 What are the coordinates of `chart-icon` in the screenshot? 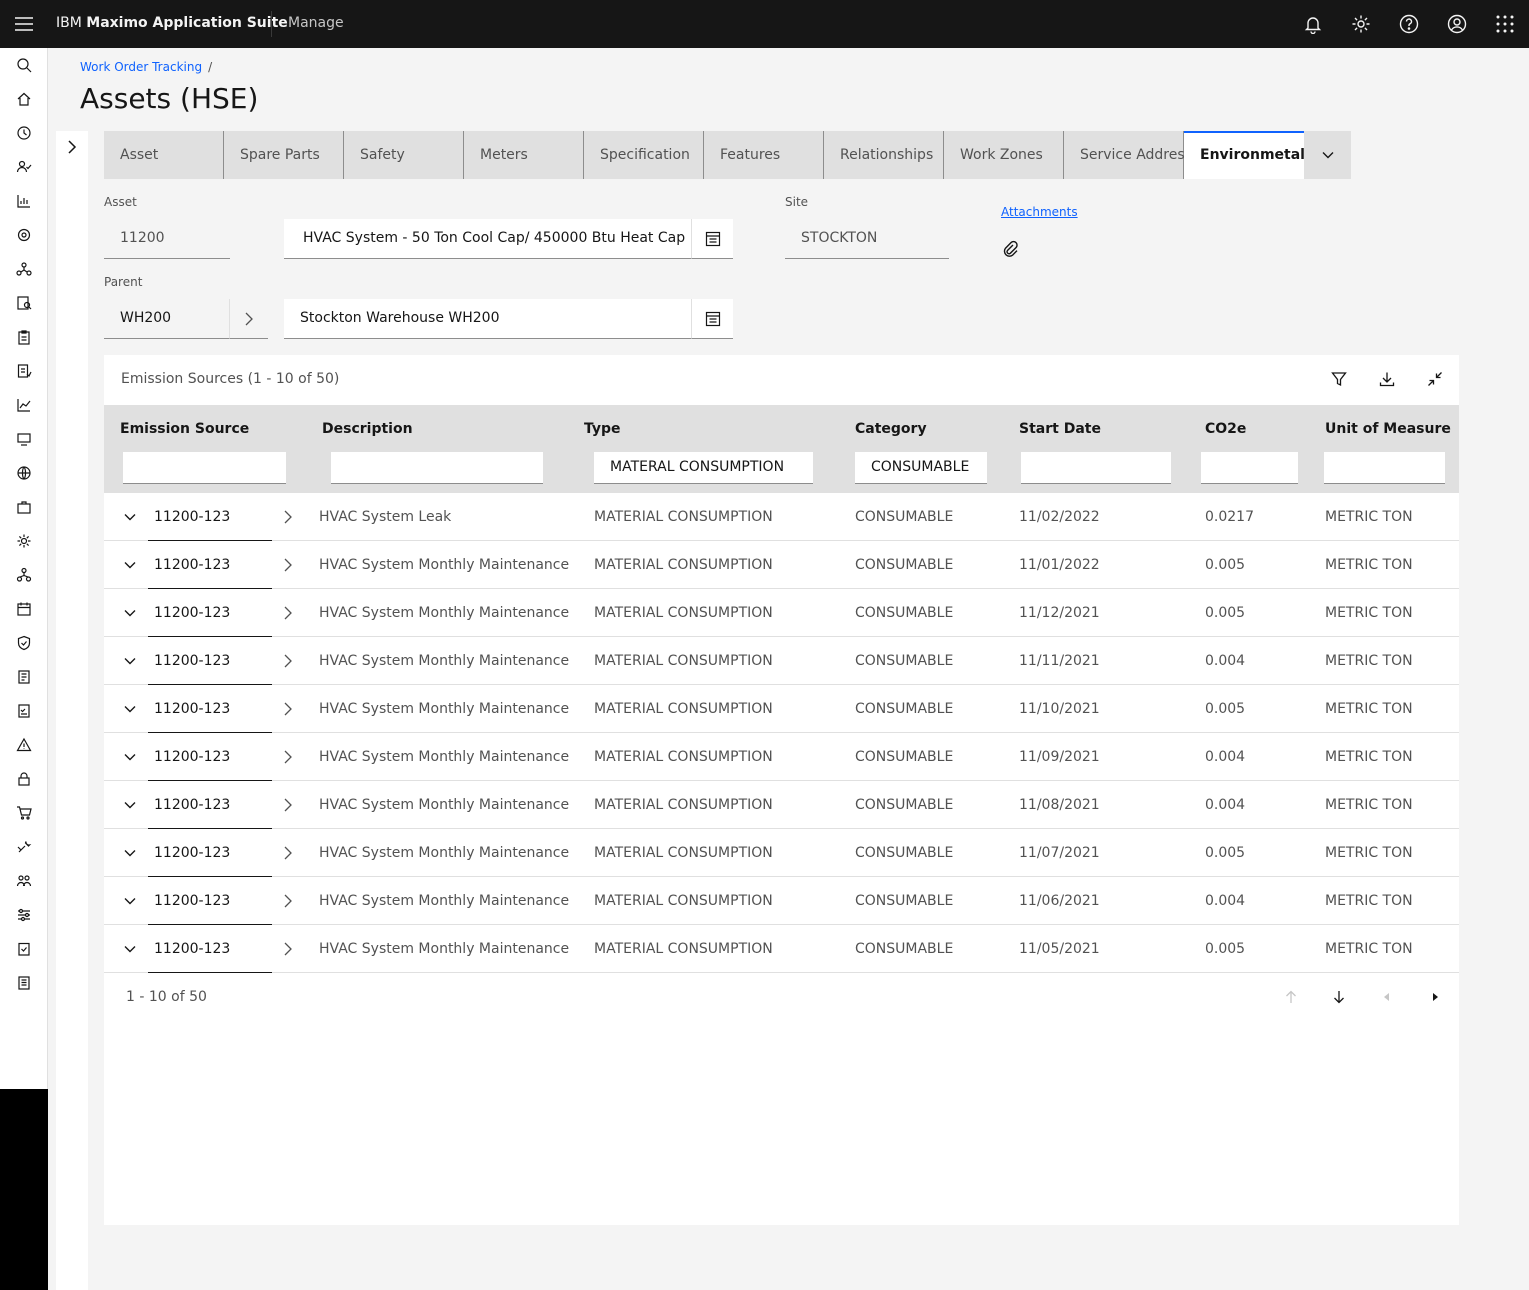 It's located at (24, 201).